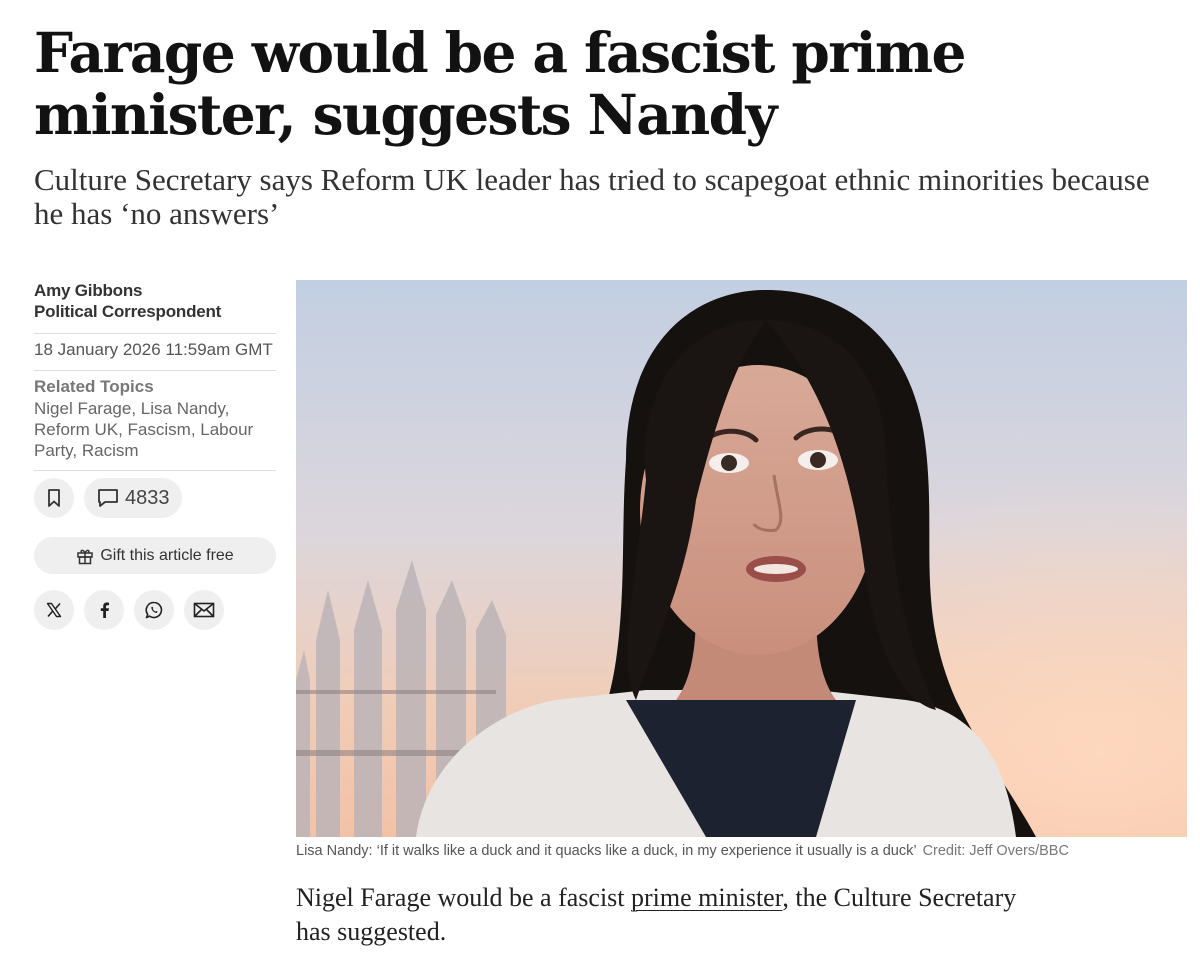 The width and height of the screenshot is (1200, 964). I want to click on image-credit: Credit: Jeff Overs/BBC, so click(995, 851).